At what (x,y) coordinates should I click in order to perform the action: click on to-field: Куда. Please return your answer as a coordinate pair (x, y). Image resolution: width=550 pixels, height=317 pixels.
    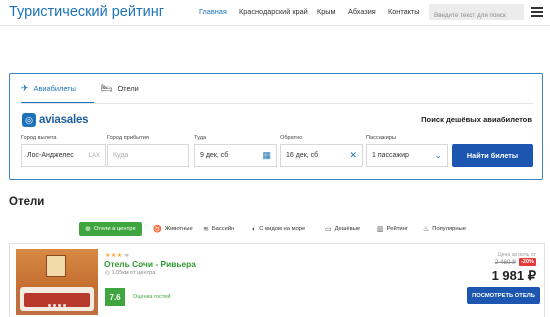
    Looking at the image, I should click on (148, 155).